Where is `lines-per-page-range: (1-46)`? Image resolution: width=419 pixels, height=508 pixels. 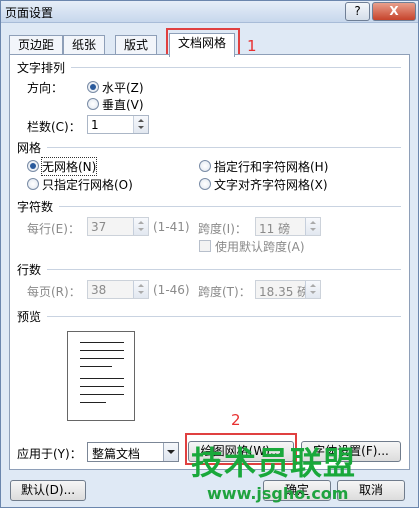 lines-per-page-range: (1-46) is located at coordinates (171, 290).